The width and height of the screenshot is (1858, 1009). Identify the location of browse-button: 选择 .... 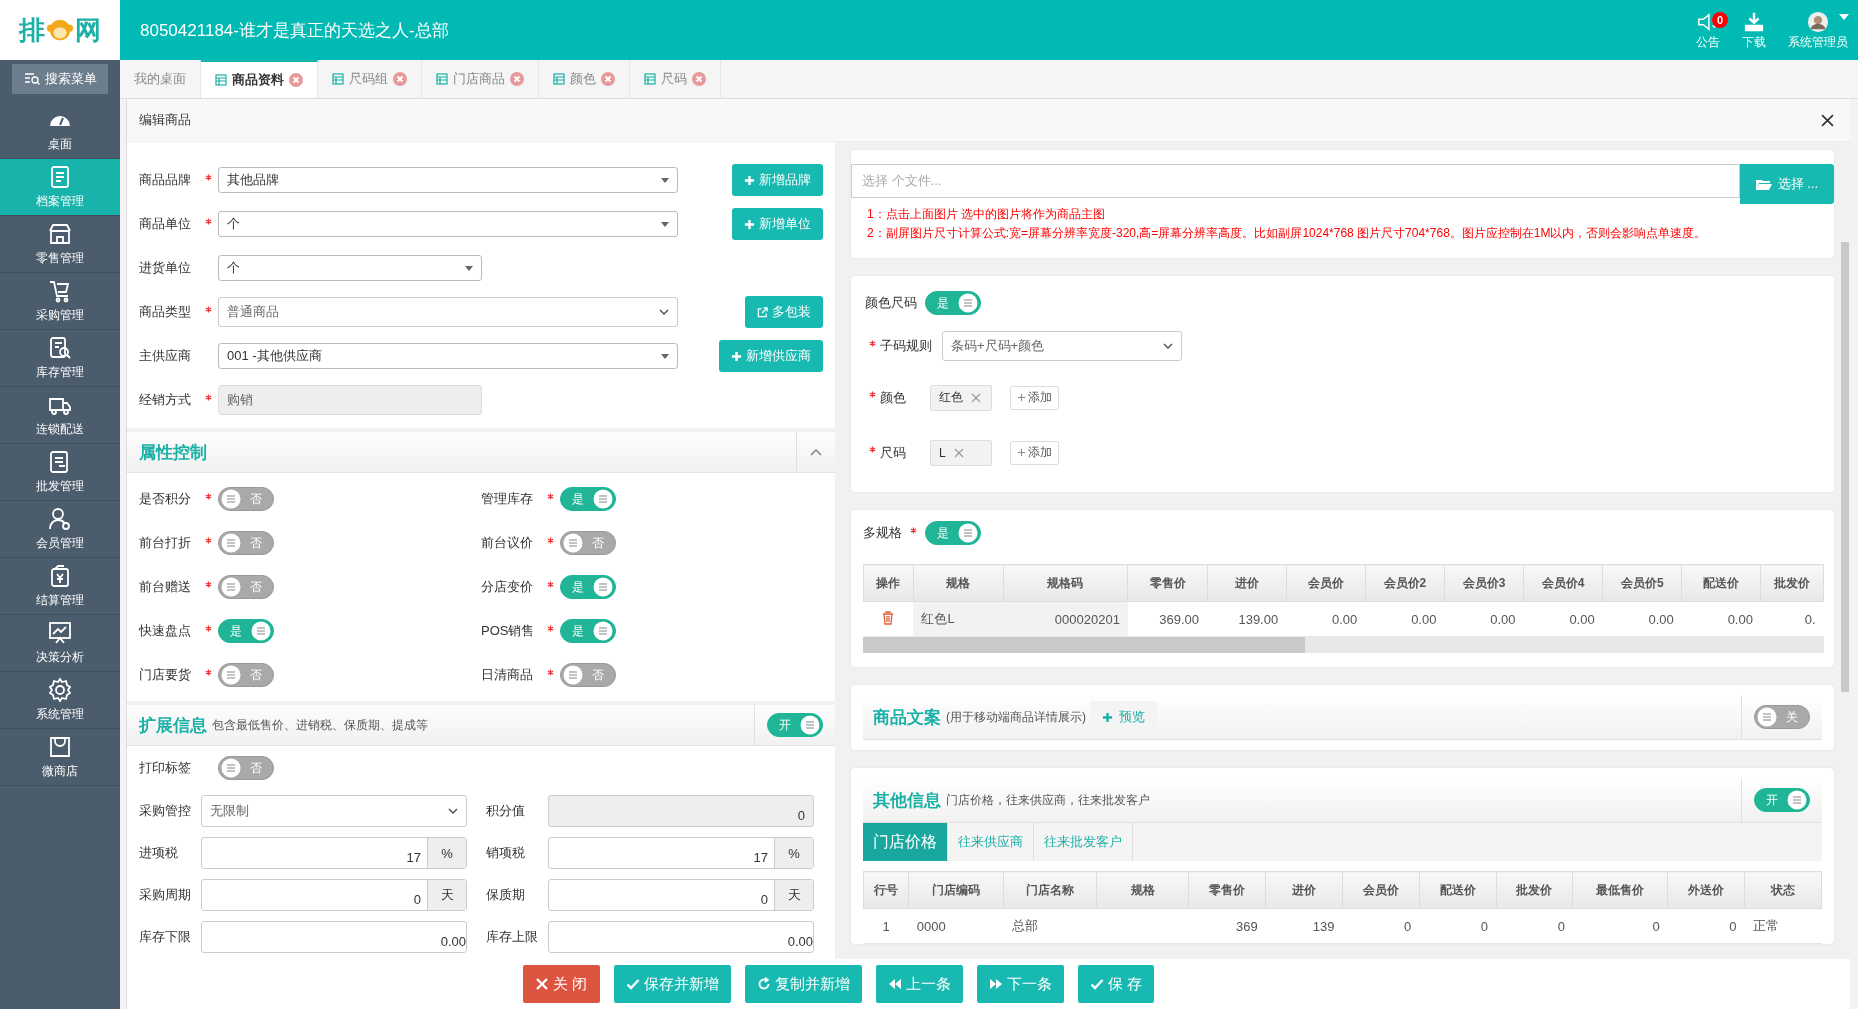
(1786, 184).